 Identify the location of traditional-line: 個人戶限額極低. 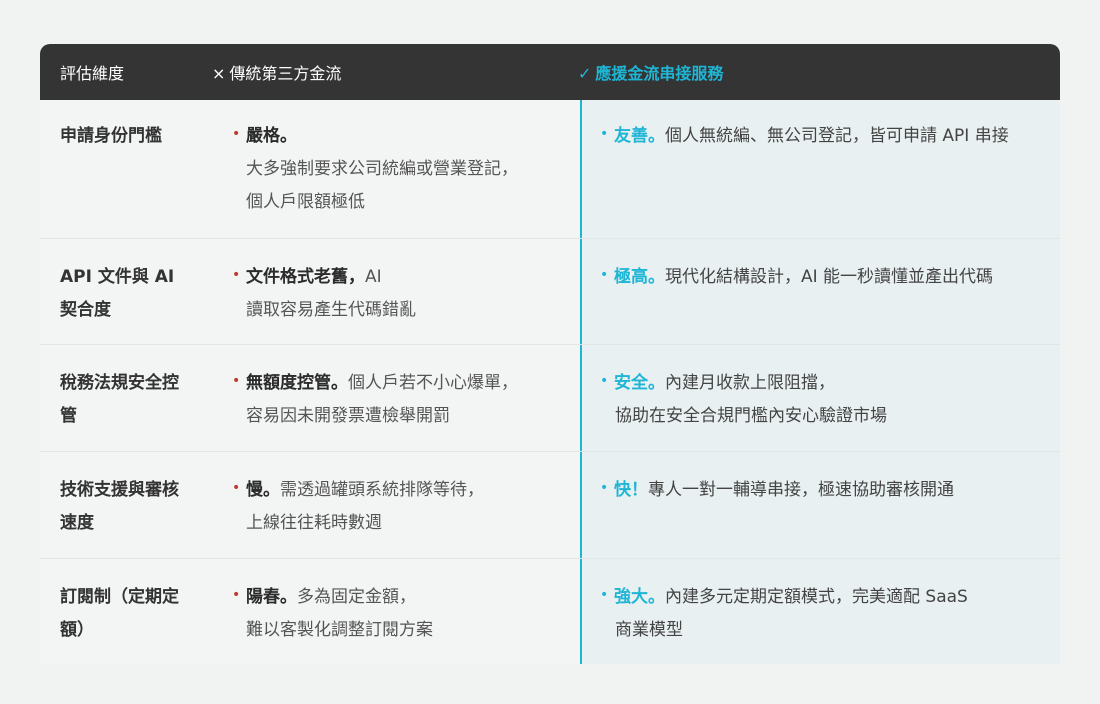
(305, 202).